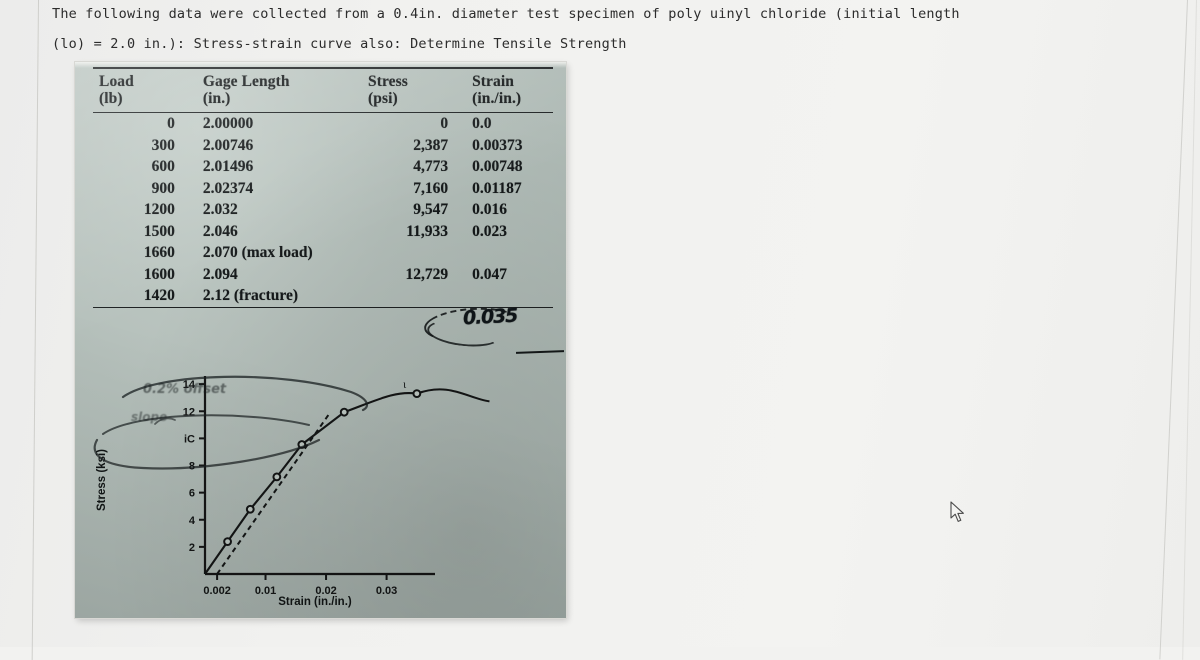 The image size is (1200, 660). I want to click on table-cell-load: 900, so click(163, 188).